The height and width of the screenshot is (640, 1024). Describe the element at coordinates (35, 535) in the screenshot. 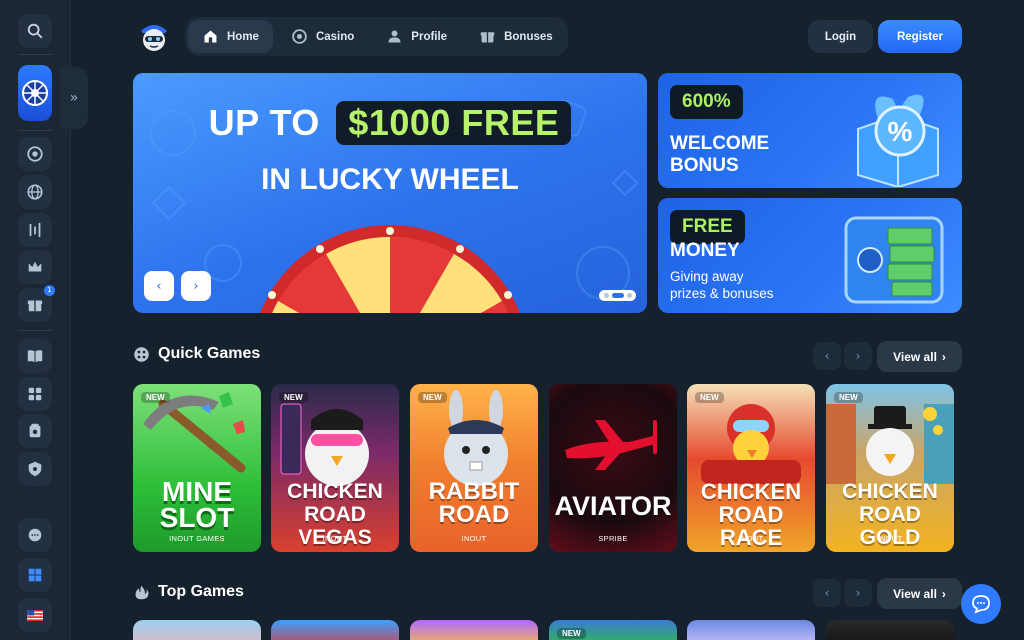

I see `chat-icon` at that location.